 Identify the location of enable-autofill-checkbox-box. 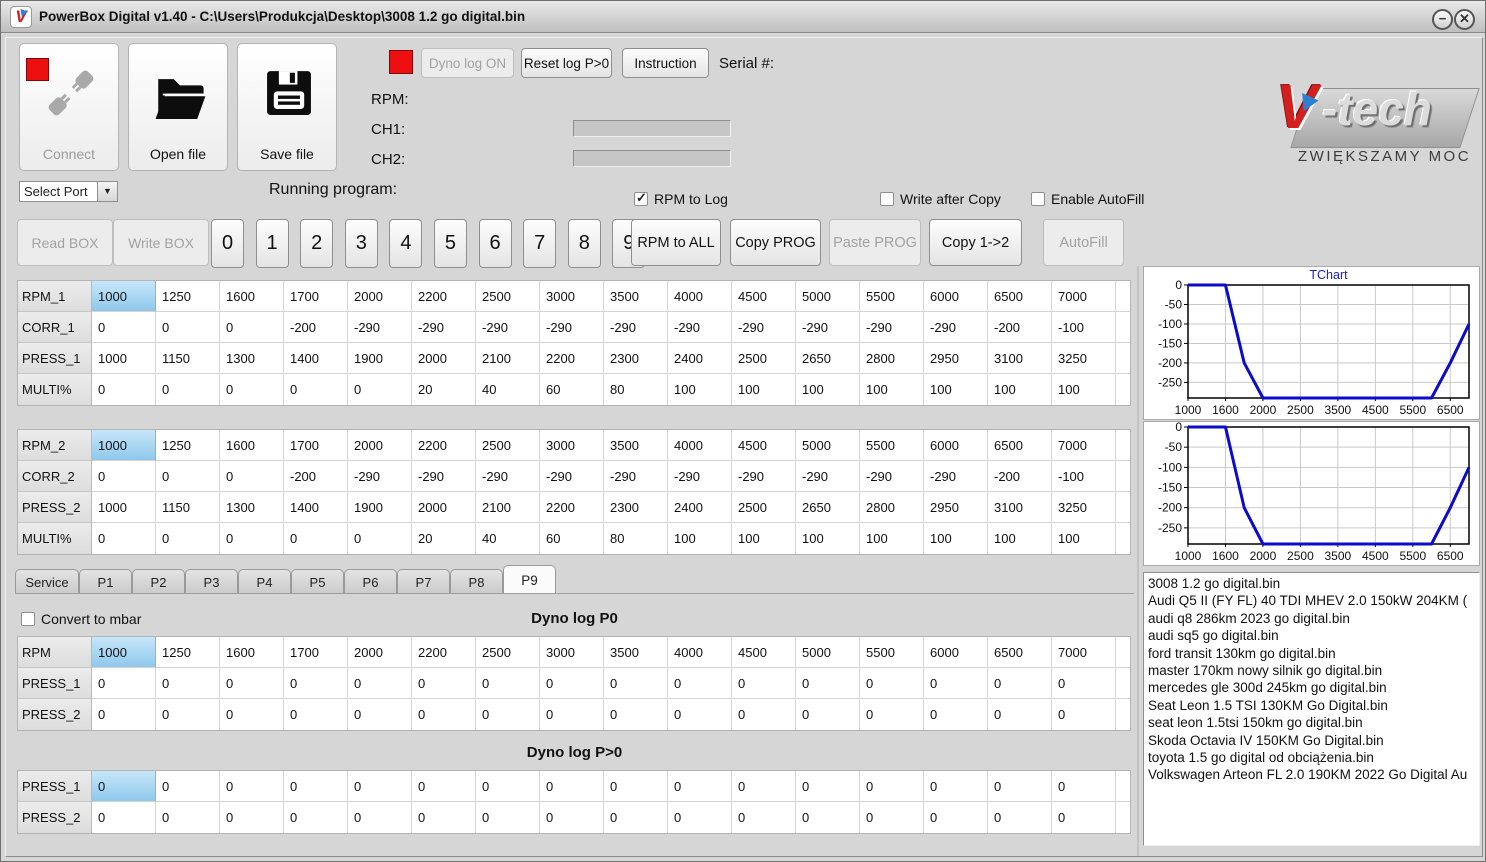
(1038, 199).